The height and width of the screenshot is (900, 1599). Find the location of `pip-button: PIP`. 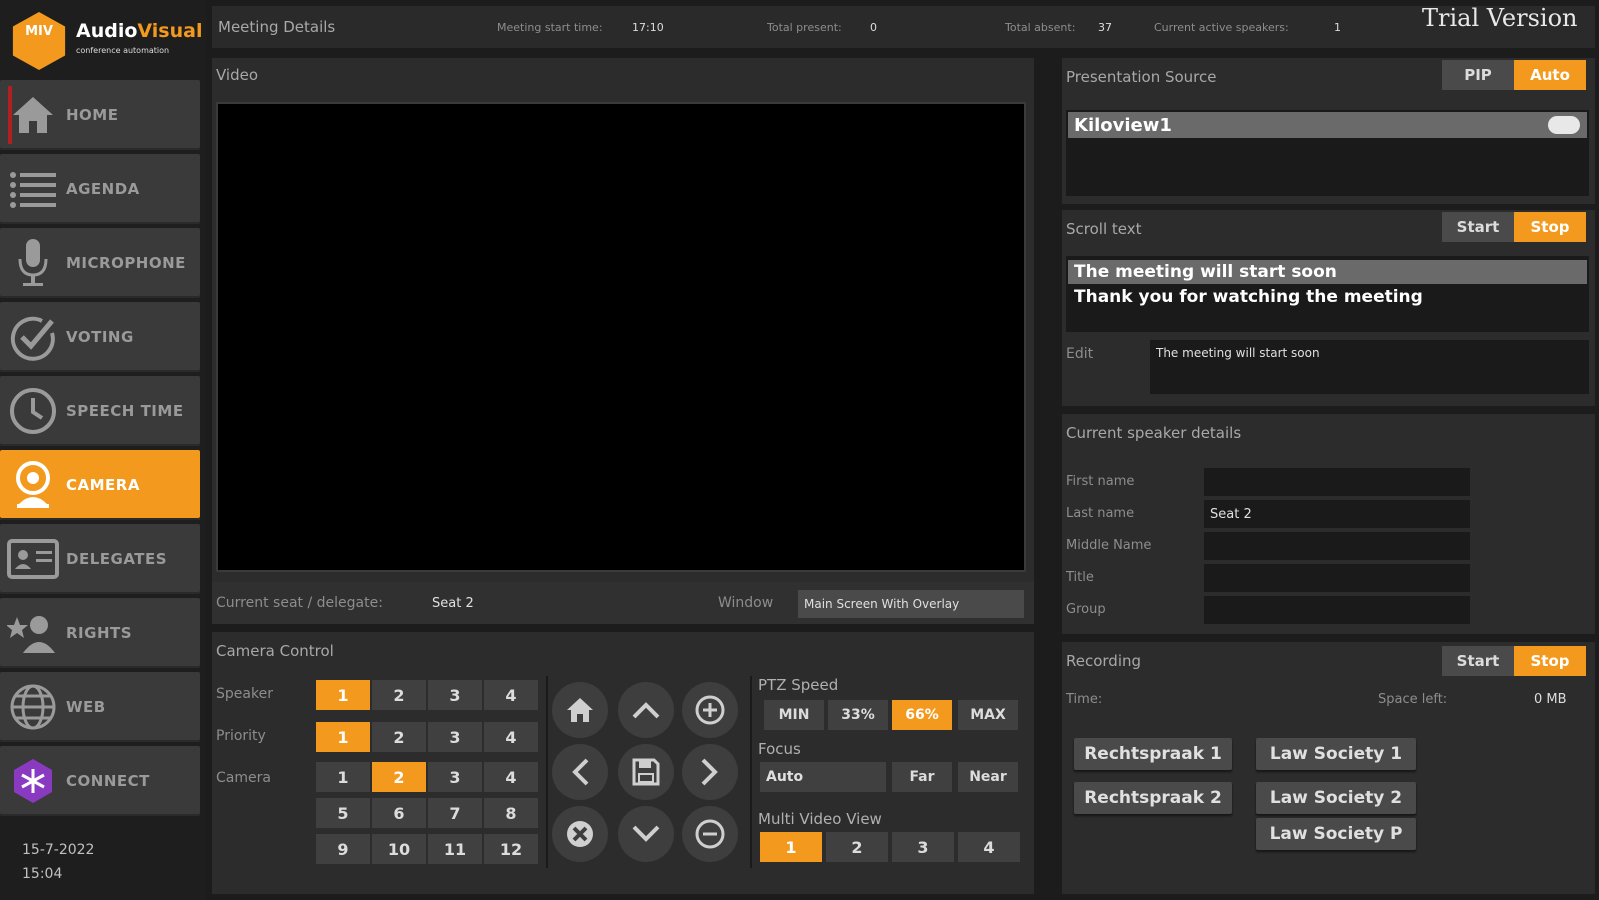

pip-button: PIP is located at coordinates (1478, 75).